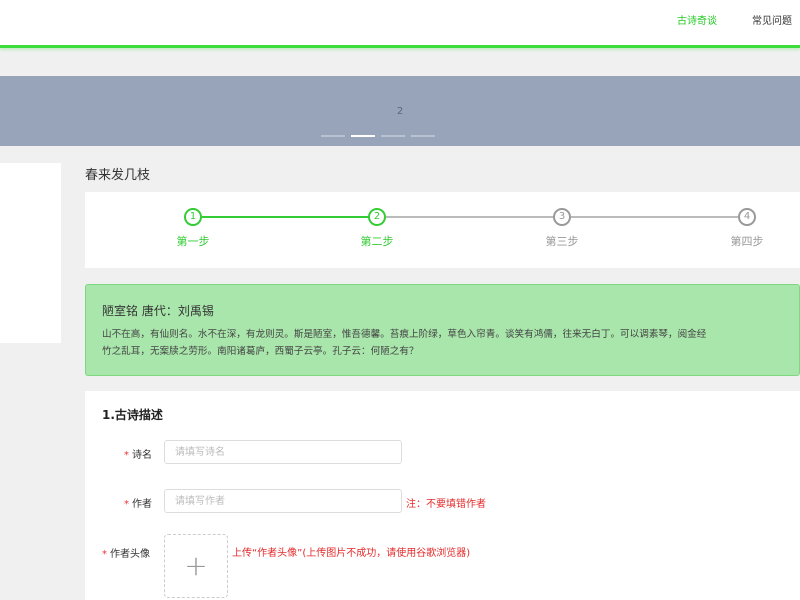 The width and height of the screenshot is (800, 600). What do you see at coordinates (283, 452) in the screenshot?
I see `poem-name-input` at bounding box center [283, 452].